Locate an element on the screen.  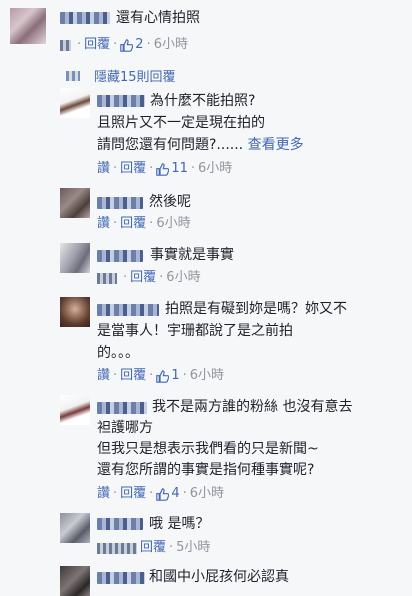
comment-text: 哦 是嗎？ is located at coordinates (179, 524).